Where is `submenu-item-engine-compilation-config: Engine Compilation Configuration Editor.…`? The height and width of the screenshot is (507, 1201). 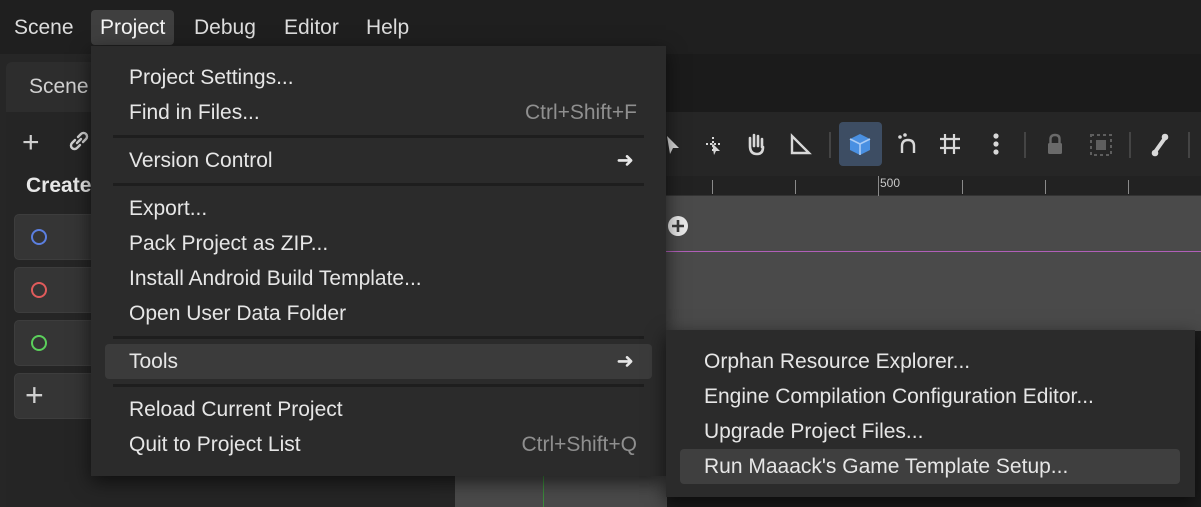
submenu-item-engine-compilation-config: Engine Compilation Configuration Editor.… is located at coordinates (930, 396).